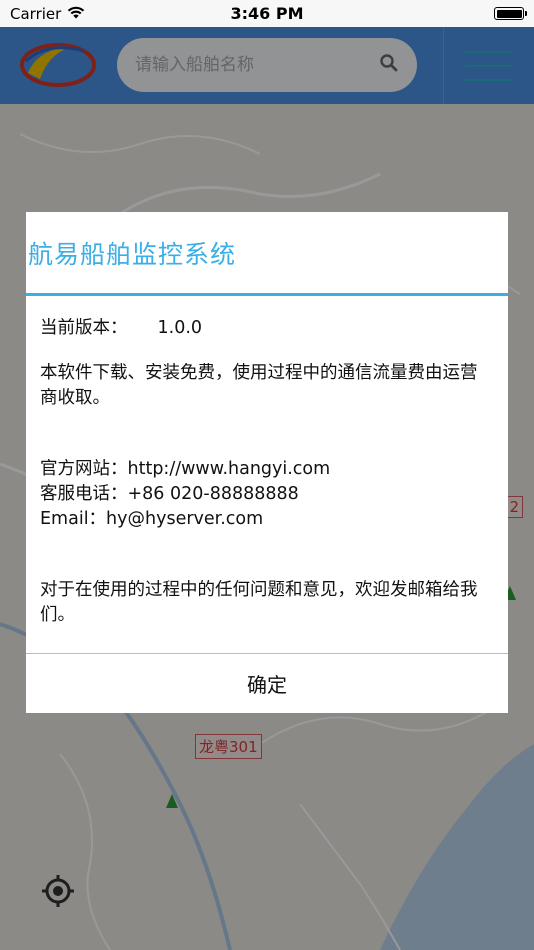 The height and width of the screenshot is (950, 534). I want to click on carrier-label: Carrier, so click(36, 13).